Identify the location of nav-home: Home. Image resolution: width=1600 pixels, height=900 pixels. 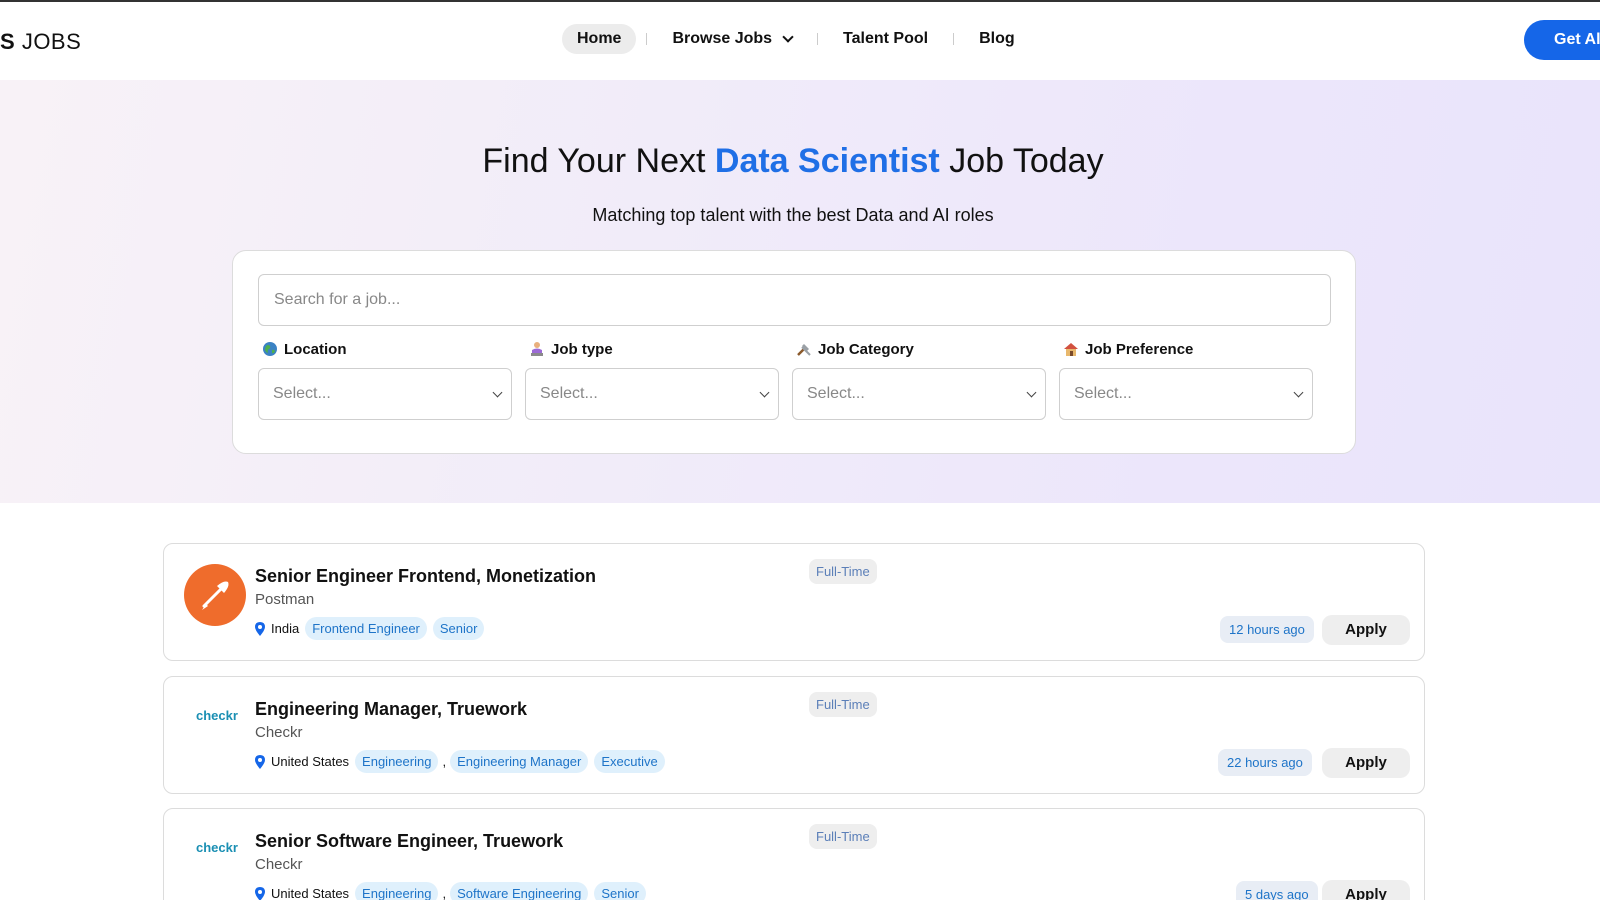
(599, 39).